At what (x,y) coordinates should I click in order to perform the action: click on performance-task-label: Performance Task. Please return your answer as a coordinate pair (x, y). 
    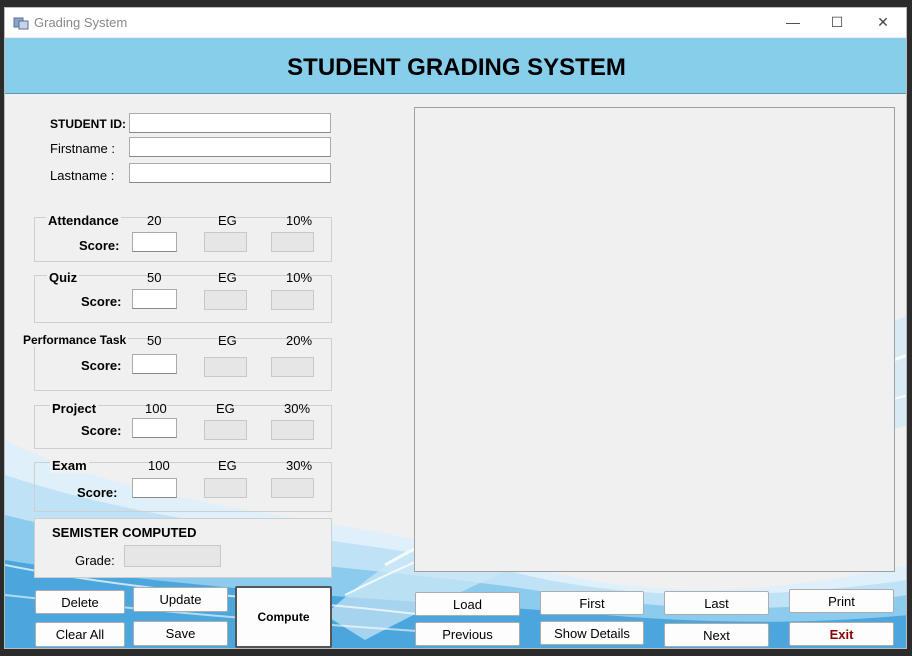
    Looking at the image, I should click on (75, 340).